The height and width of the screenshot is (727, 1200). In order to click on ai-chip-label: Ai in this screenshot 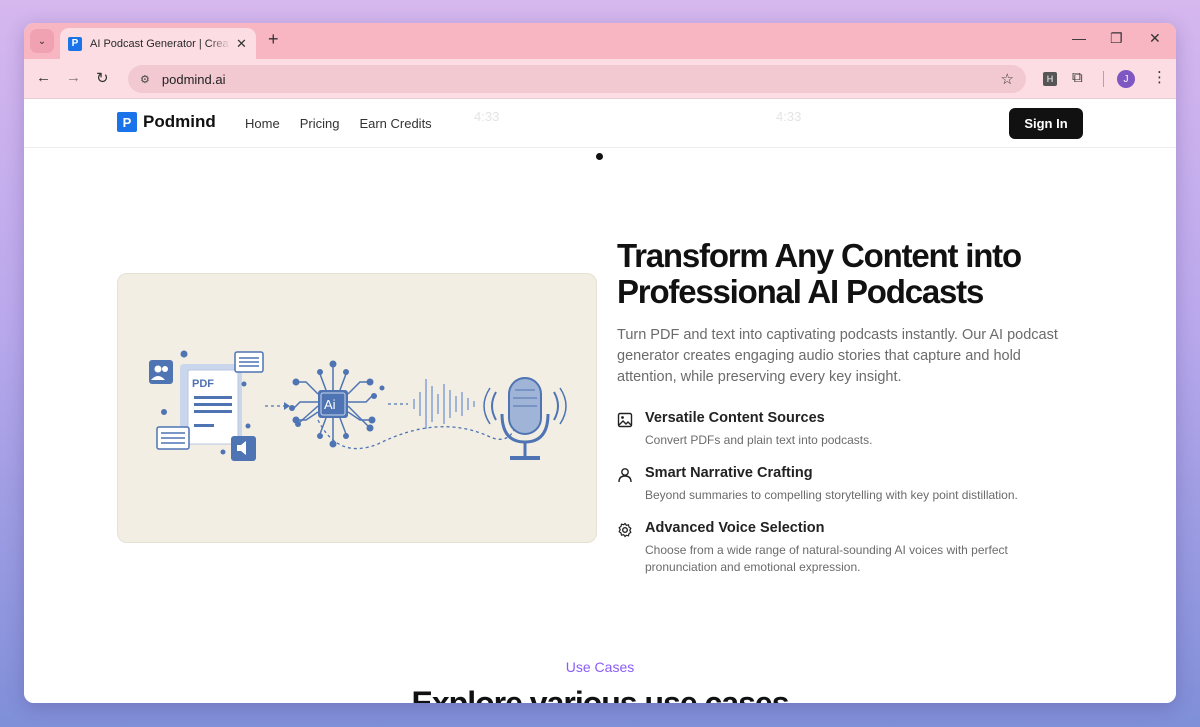, I will do `click(330, 404)`.